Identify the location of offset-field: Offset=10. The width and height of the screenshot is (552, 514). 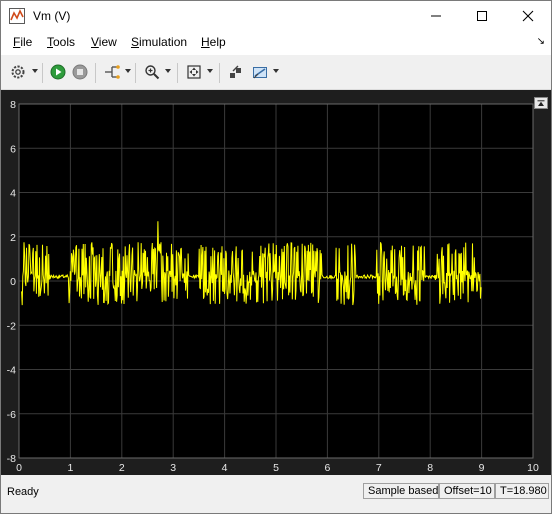
(467, 491).